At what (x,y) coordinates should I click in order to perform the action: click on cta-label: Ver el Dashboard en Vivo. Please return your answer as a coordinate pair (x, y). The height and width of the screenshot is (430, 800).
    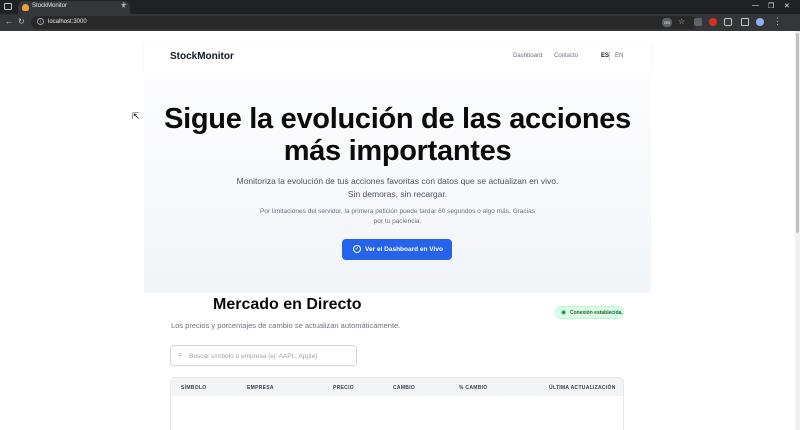
    Looking at the image, I should click on (404, 249).